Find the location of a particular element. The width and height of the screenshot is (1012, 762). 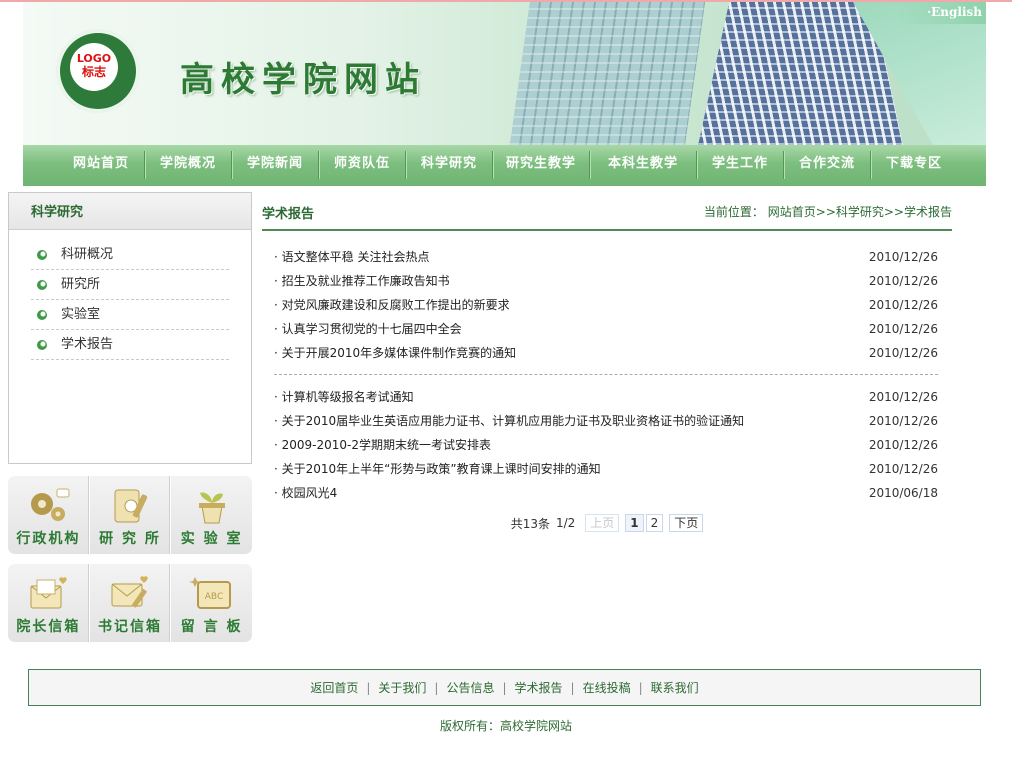

pager-prev-button: 上页 is located at coordinates (602, 523).